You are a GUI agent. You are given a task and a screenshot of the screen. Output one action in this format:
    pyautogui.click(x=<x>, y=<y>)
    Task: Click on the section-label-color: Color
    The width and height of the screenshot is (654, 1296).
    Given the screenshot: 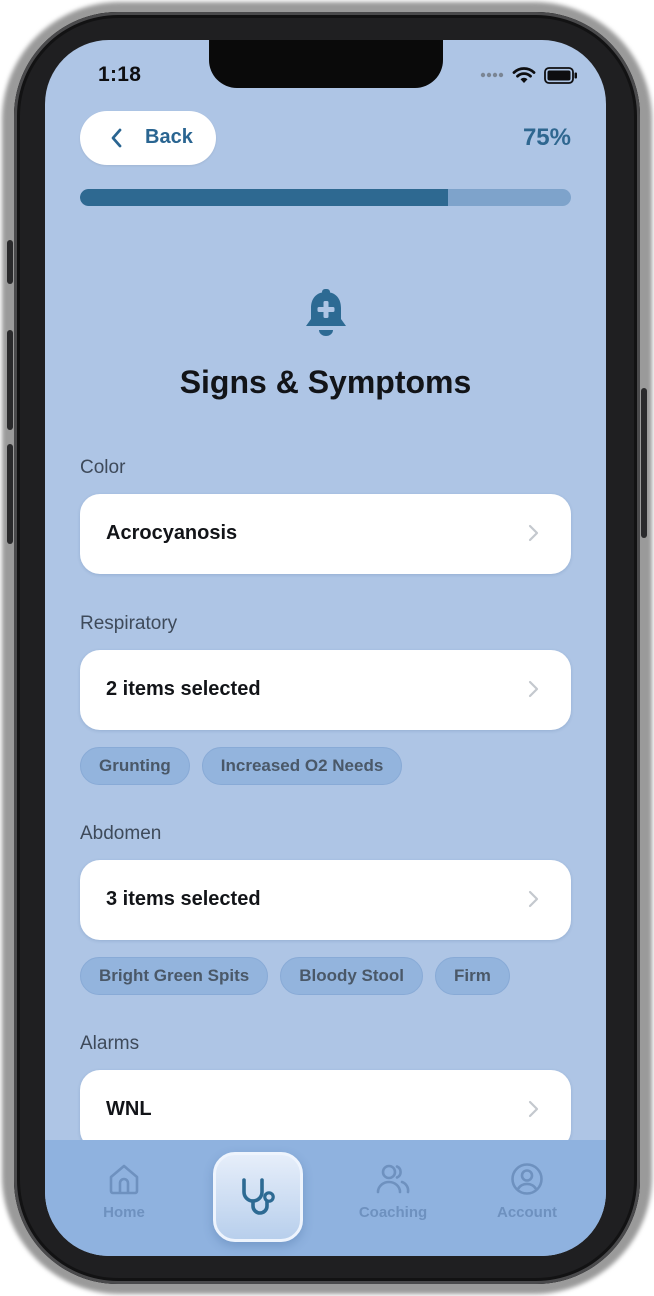 What is the action you would take?
    pyautogui.click(x=103, y=467)
    